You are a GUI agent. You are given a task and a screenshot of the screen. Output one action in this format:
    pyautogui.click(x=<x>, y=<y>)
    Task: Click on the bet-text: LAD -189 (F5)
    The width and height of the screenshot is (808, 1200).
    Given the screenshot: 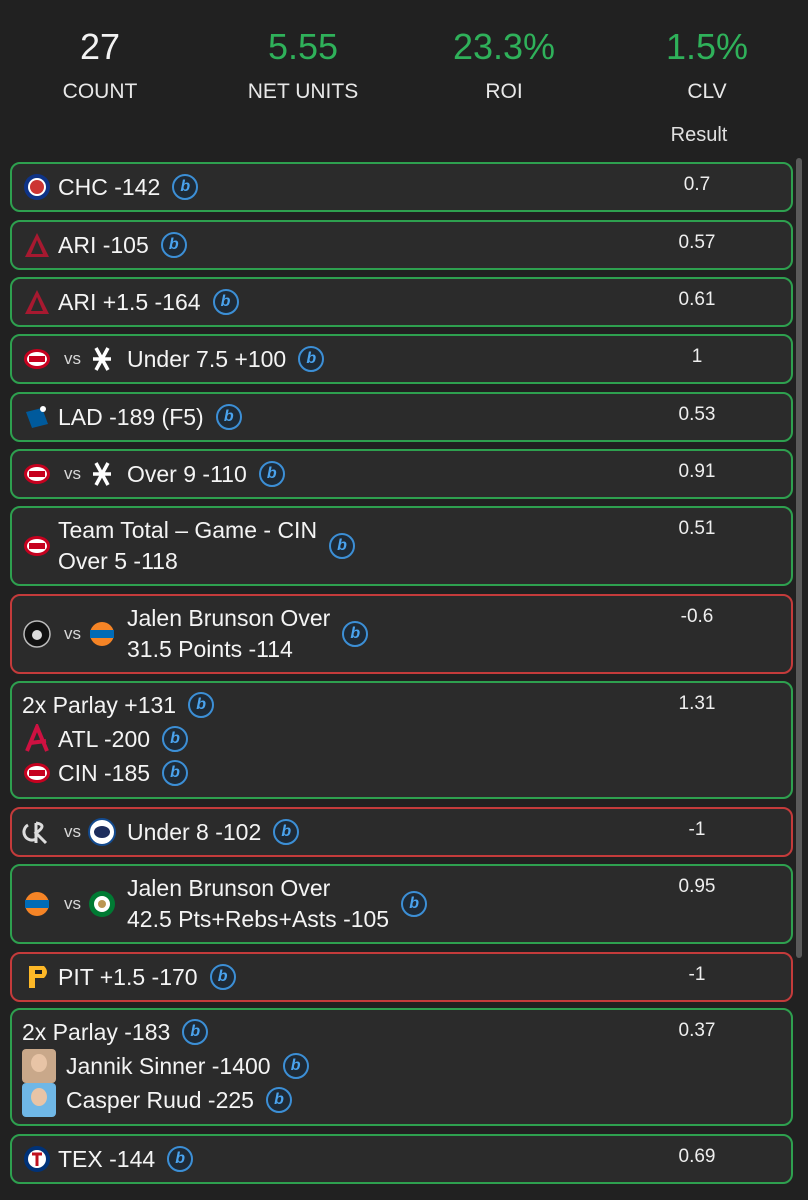 What is the action you would take?
    pyautogui.click(x=131, y=416)
    